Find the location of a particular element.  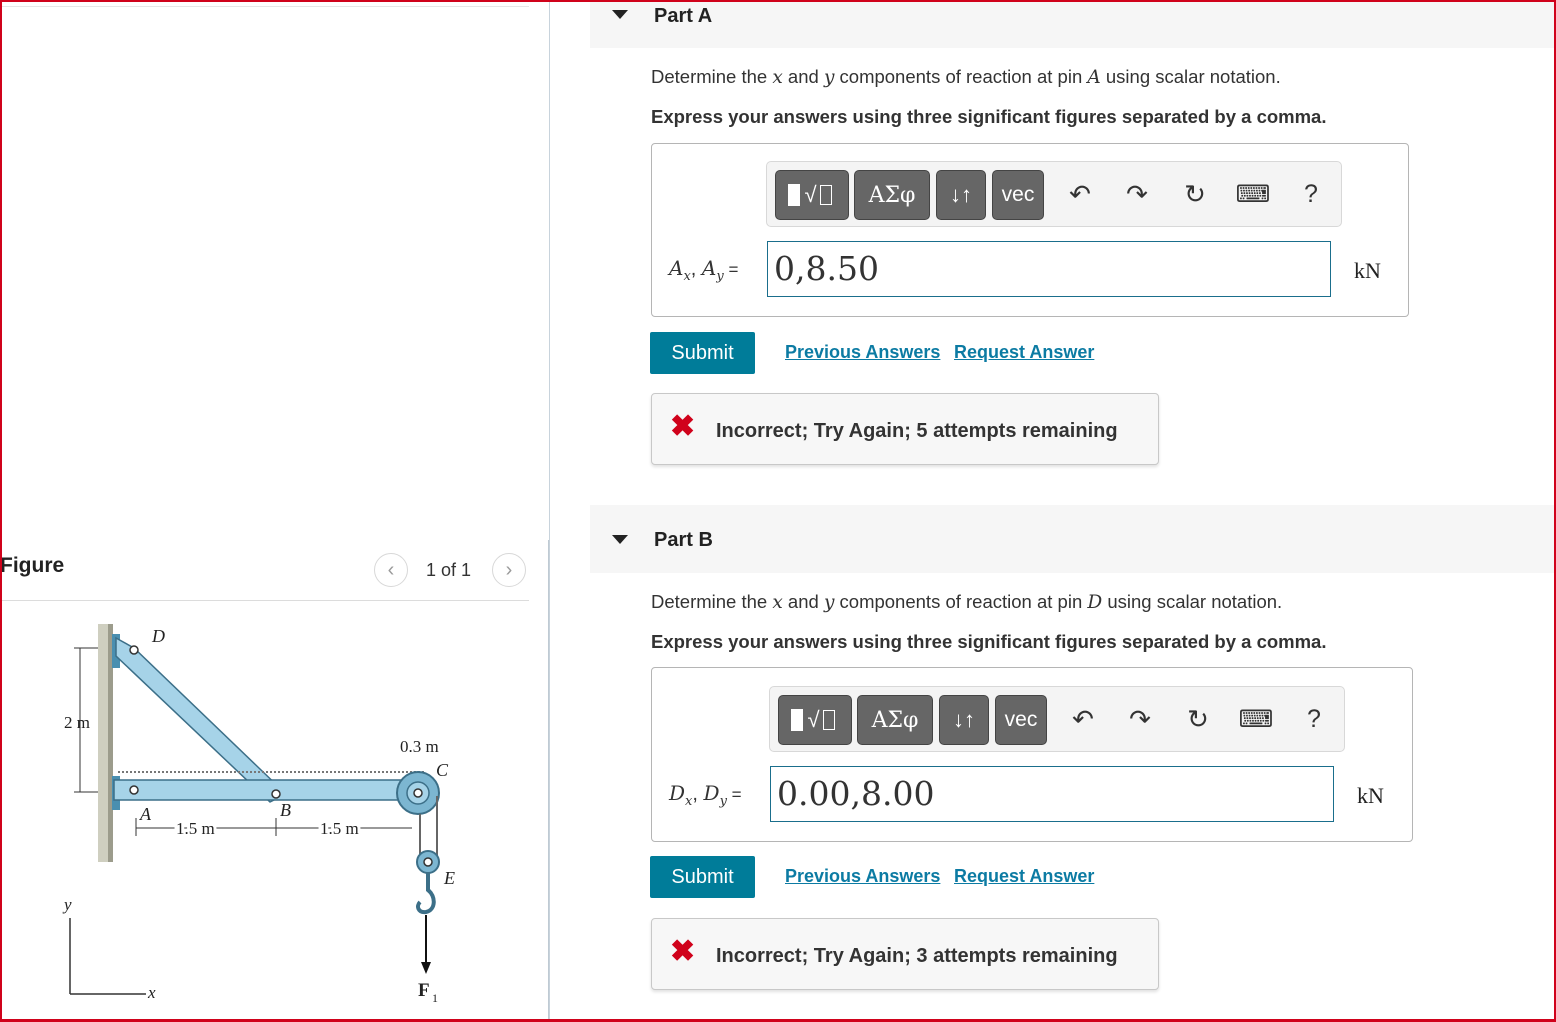

pin-c is located at coordinates (418, 793).